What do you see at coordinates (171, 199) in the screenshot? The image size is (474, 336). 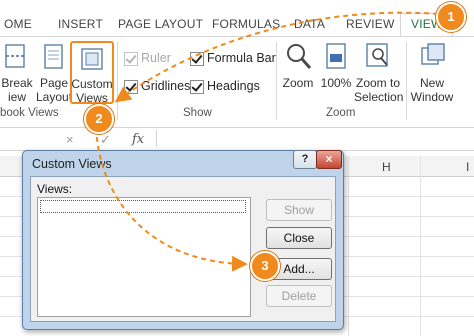 I see `arrow-2-to-add` at bounding box center [171, 199].